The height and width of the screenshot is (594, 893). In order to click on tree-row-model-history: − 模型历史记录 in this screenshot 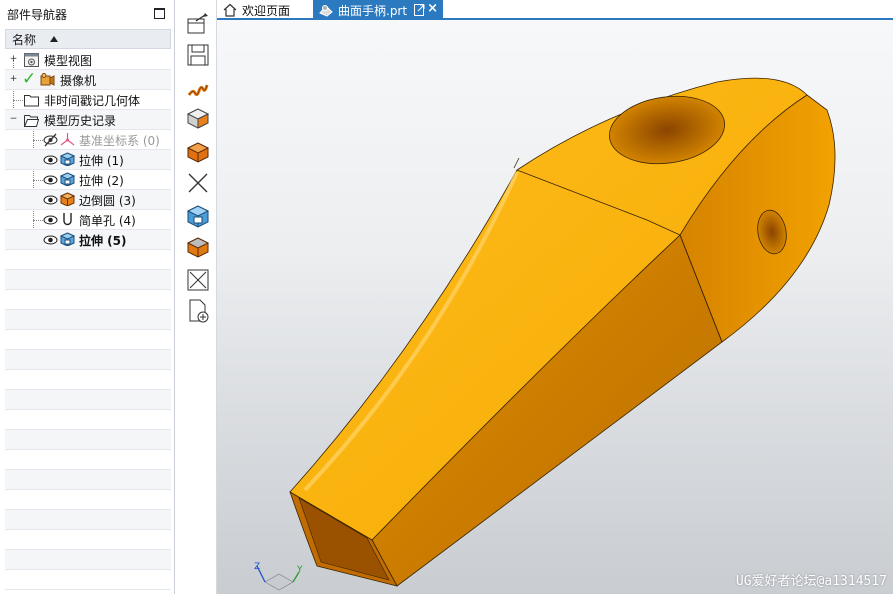, I will do `click(88, 120)`.